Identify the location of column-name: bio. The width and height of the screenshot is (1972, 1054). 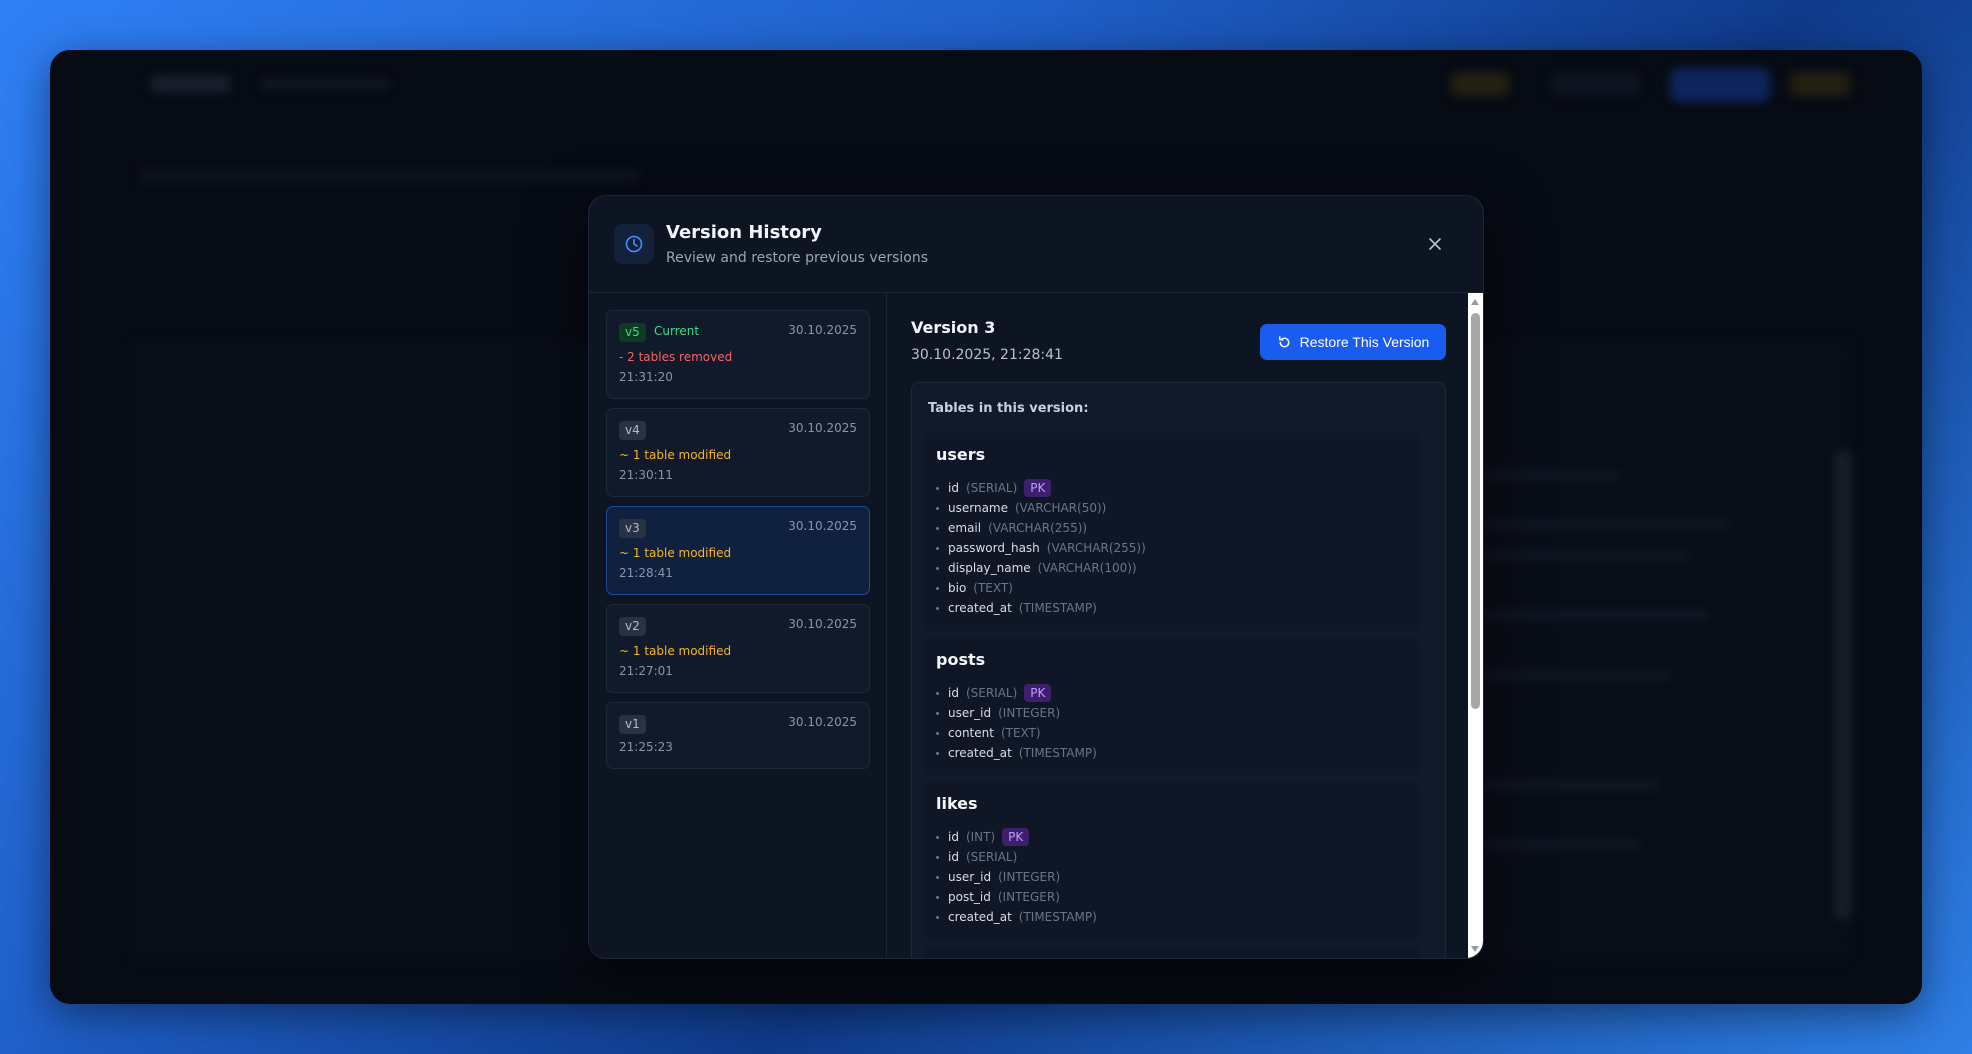
(957, 588).